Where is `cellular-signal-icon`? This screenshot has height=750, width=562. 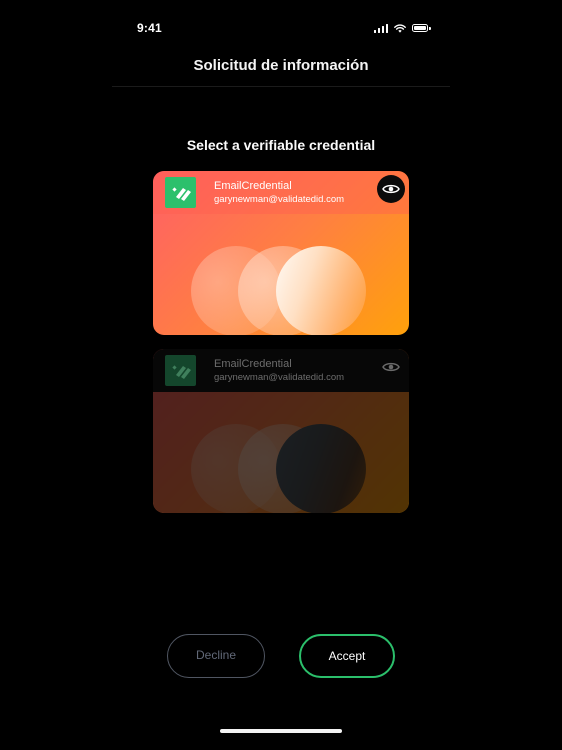
cellular-signal-icon is located at coordinates (380, 28).